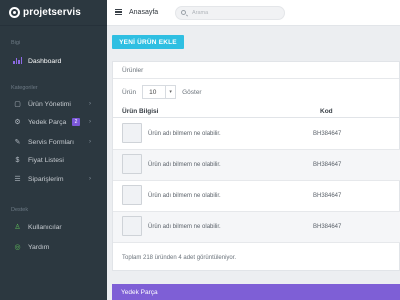  I want to click on sidebar-item-label: Yardım, so click(39, 247).